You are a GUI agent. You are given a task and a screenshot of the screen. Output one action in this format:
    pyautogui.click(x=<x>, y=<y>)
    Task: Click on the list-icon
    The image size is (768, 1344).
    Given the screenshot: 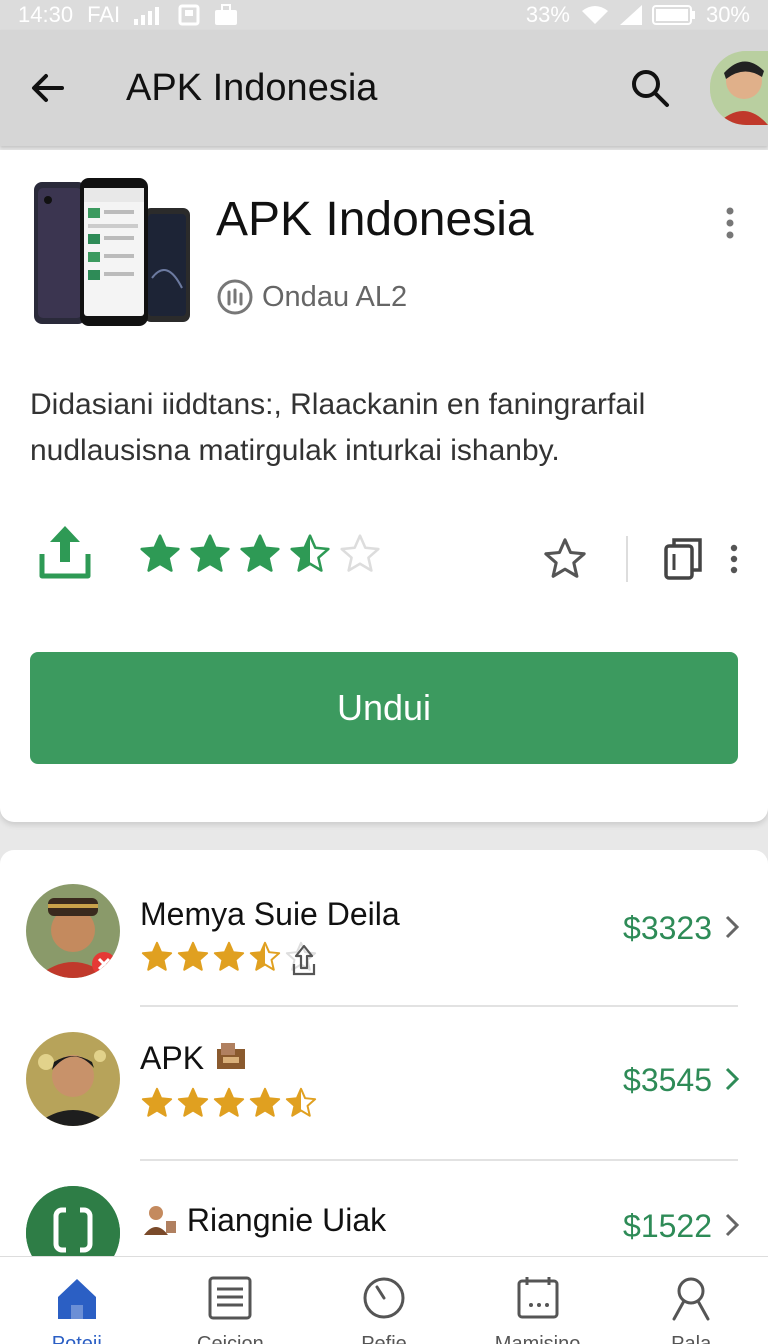 What is the action you would take?
    pyautogui.click(x=230, y=1298)
    